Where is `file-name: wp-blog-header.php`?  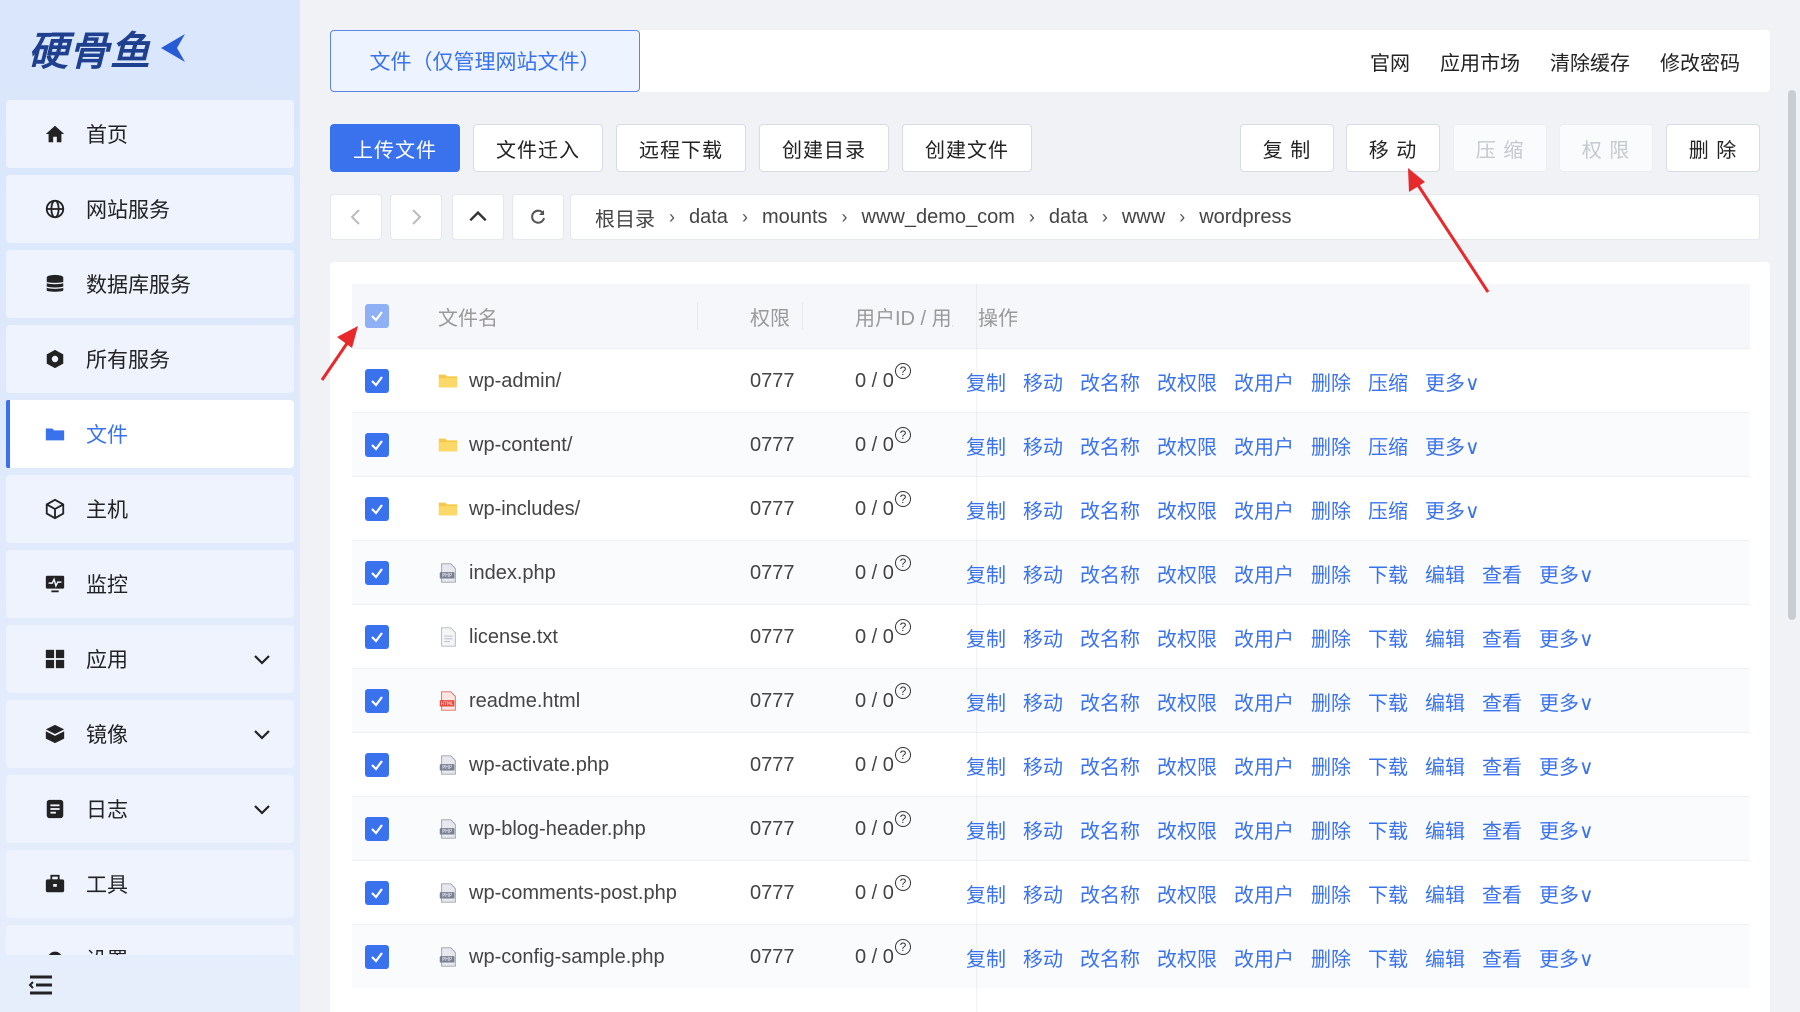
file-name: wp-blog-header.php is located at coordinates (557, 829).